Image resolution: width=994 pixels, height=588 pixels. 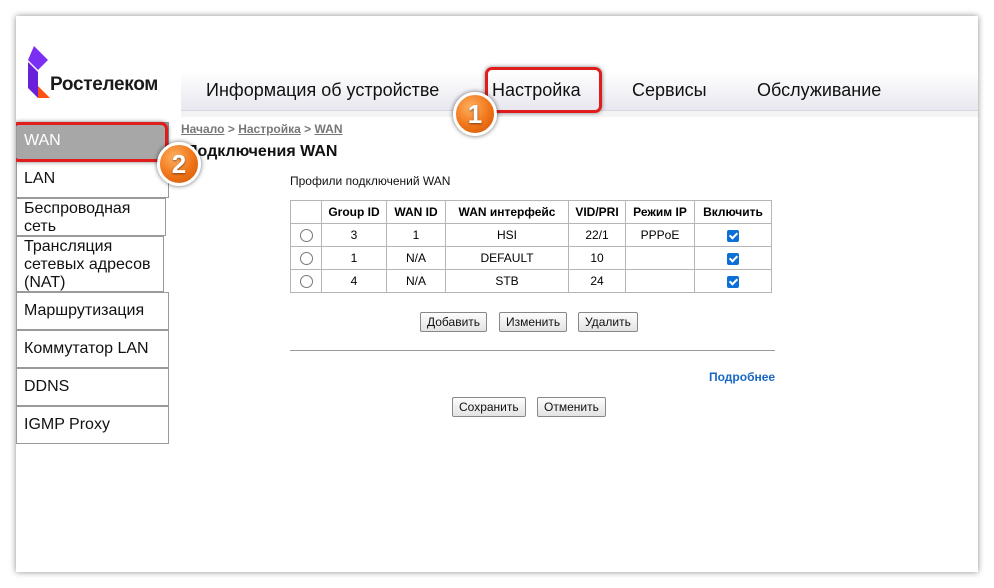 What do you see at coordinates (354, 212) in the screenshot?
I see `column-header-group-id: Group ID` at bounding box center [354, 212].